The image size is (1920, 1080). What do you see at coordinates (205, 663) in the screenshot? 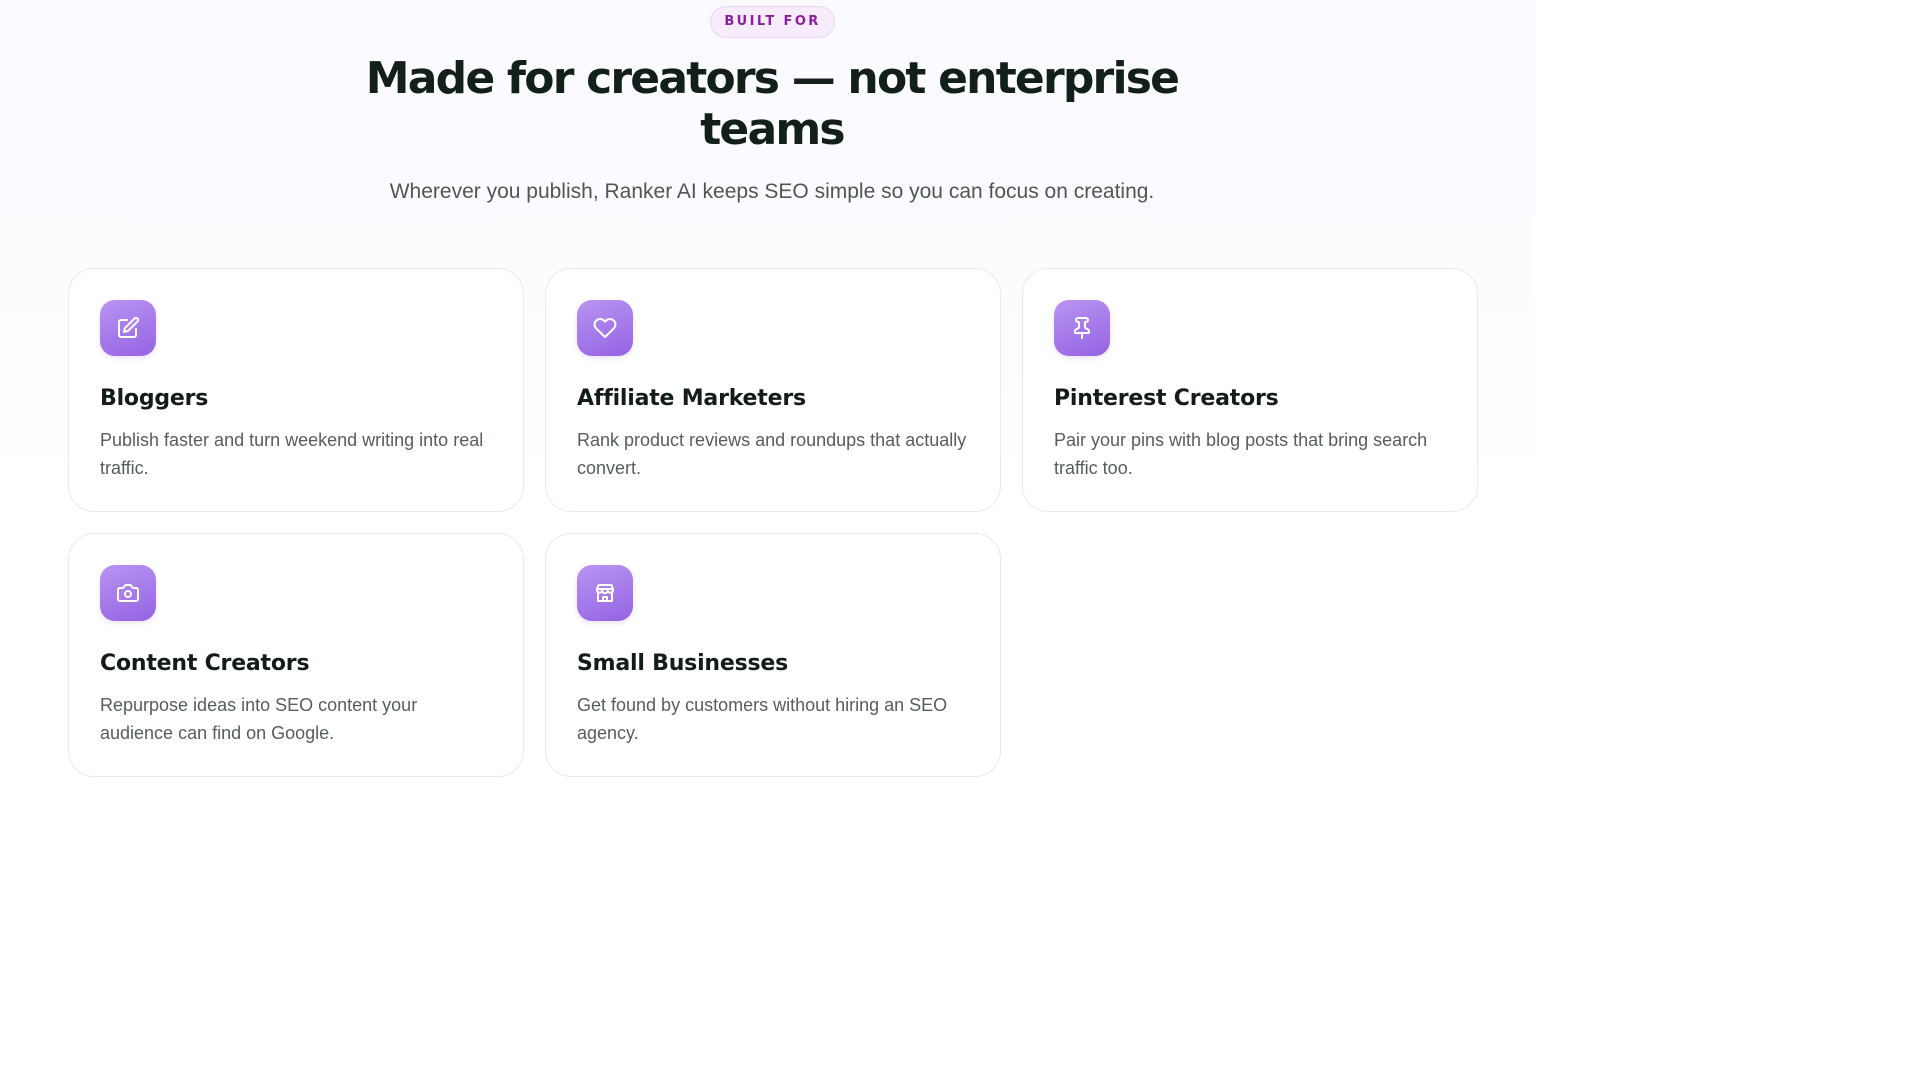
I see `card-title: Content Creators` at bounding box center [205, 663].